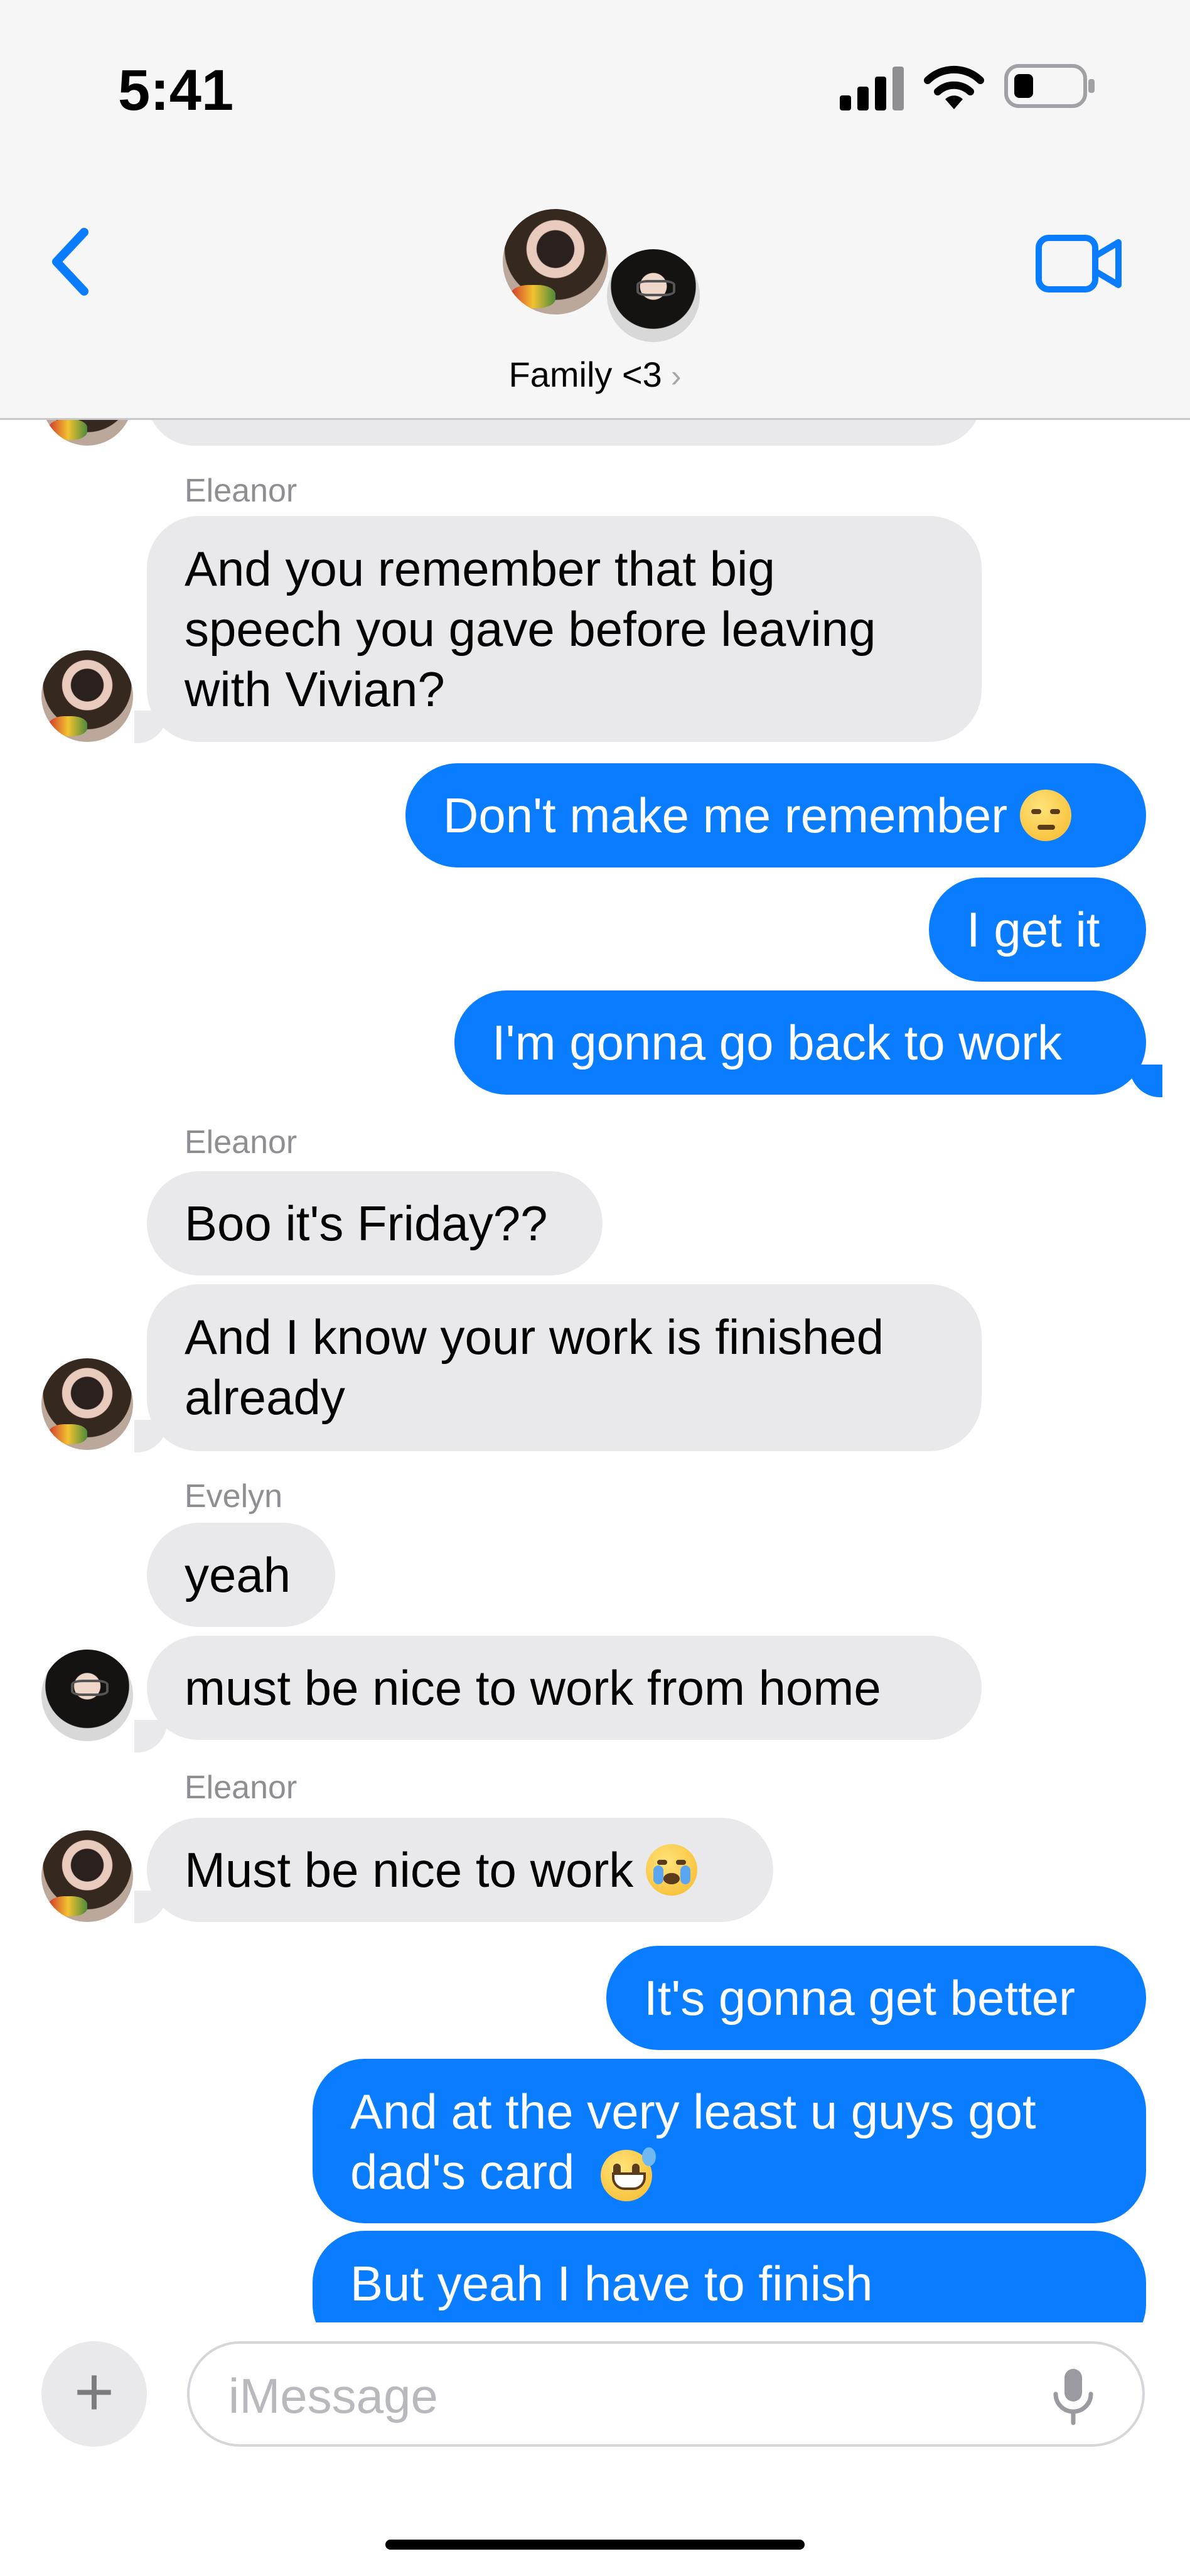 This screenshot has width=1190, height=2576. I want to click on message-bubble-incoming: yeah, so click(241, 1575).